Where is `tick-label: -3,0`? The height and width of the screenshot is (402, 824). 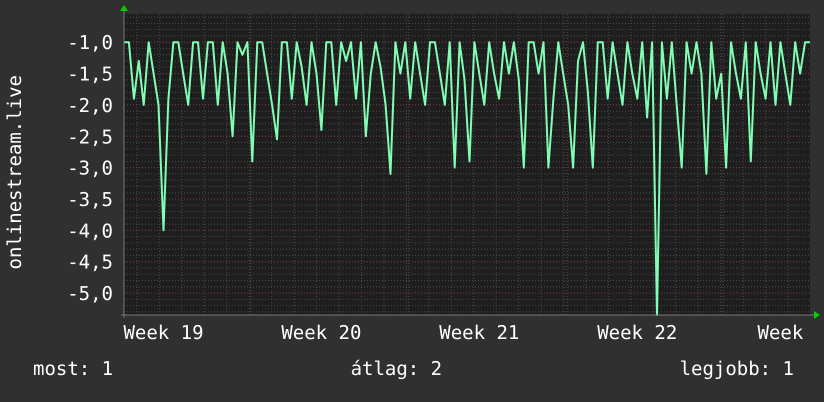 tick-label: -3,0 is located at coordinates (90, 169).